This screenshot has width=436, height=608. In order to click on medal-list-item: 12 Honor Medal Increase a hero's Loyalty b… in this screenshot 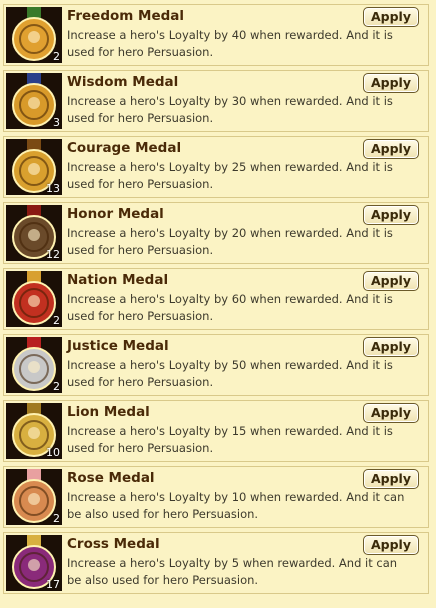, I will do `click(216, 233)`.